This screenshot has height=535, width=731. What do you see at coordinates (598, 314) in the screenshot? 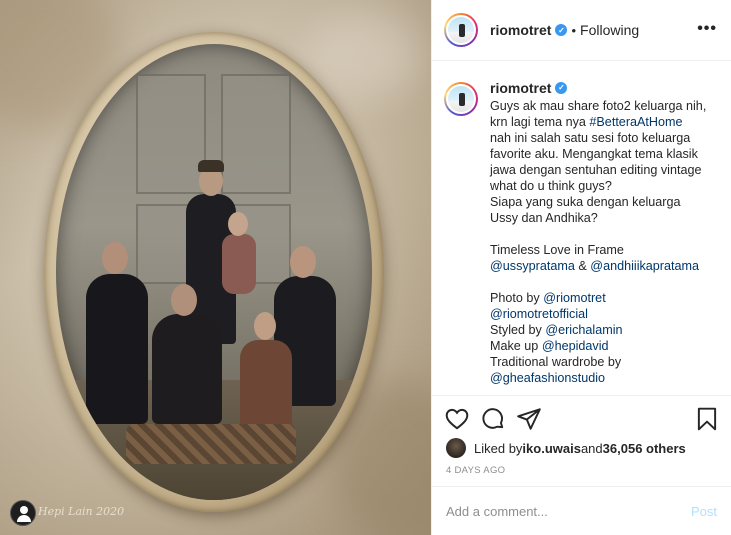
I see `caption-line: @riomotretofficial` at bounding box center [598, 314].